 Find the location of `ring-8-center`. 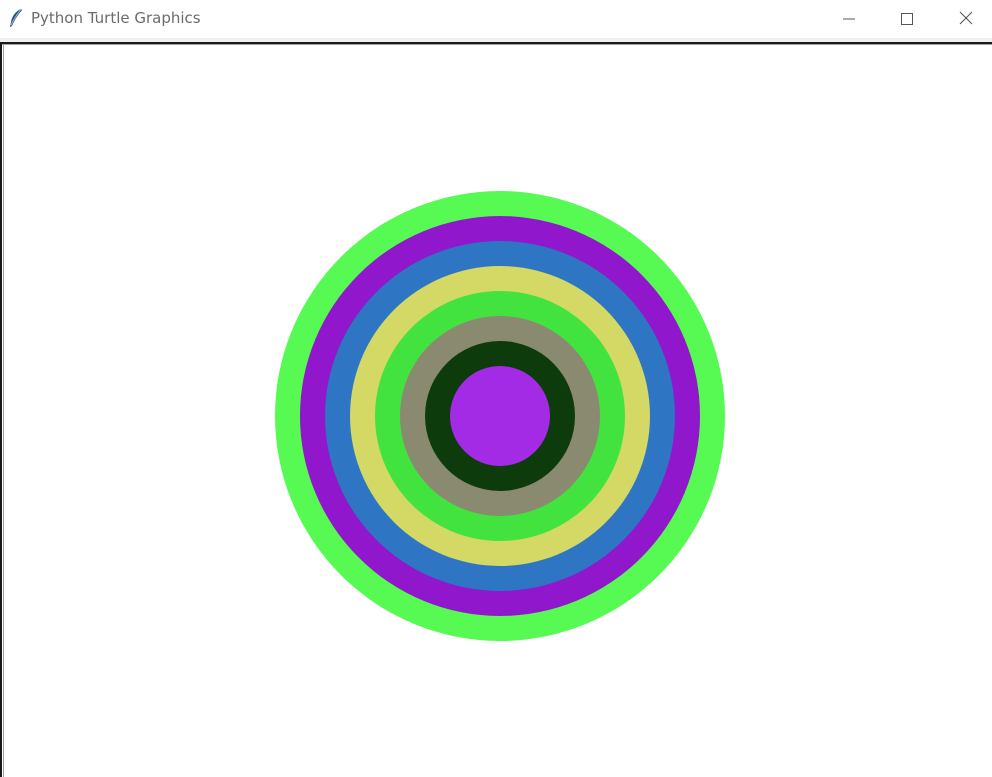

ring-8-center is located at coordinates (500, 416).